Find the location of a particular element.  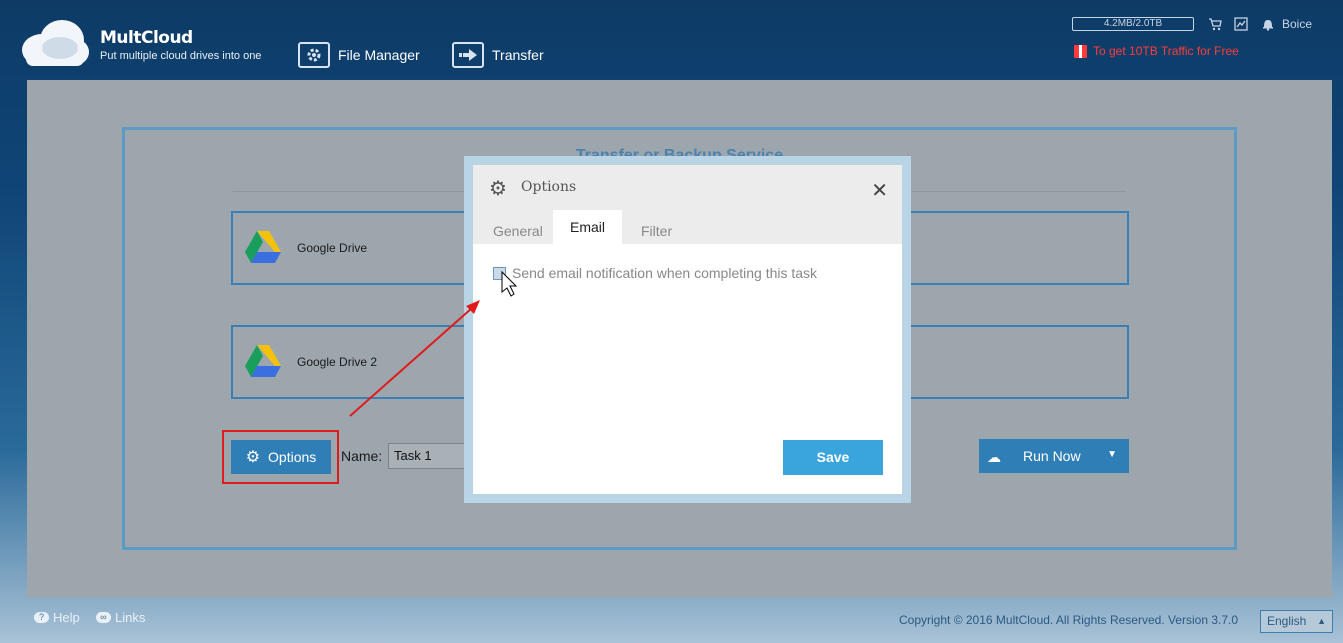

nav-file-manager: File Manager is located at coordinates (359, 55).